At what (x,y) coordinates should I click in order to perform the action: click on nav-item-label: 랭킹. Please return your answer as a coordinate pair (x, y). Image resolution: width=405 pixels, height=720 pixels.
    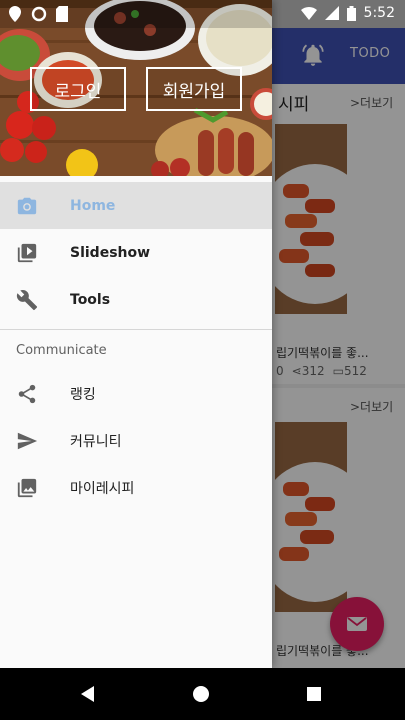
    Looking at the image, I should click on (83, 394).